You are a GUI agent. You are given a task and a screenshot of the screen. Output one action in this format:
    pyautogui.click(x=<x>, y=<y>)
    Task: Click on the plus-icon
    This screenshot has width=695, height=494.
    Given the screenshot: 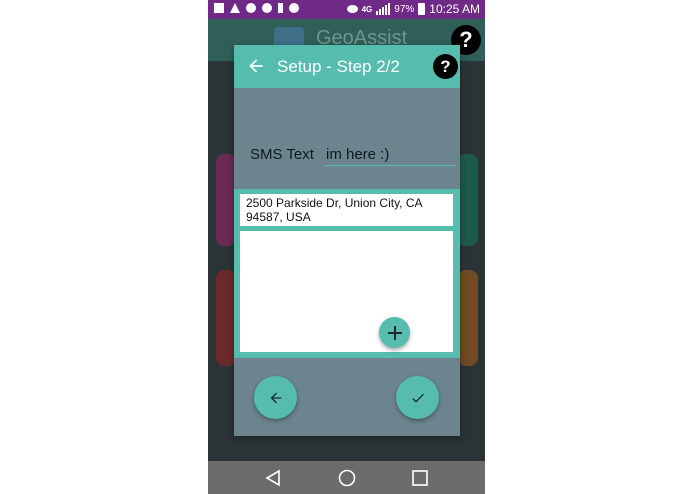 What is the action you would take?
    pyautogui.click(x=394, y=332)
    